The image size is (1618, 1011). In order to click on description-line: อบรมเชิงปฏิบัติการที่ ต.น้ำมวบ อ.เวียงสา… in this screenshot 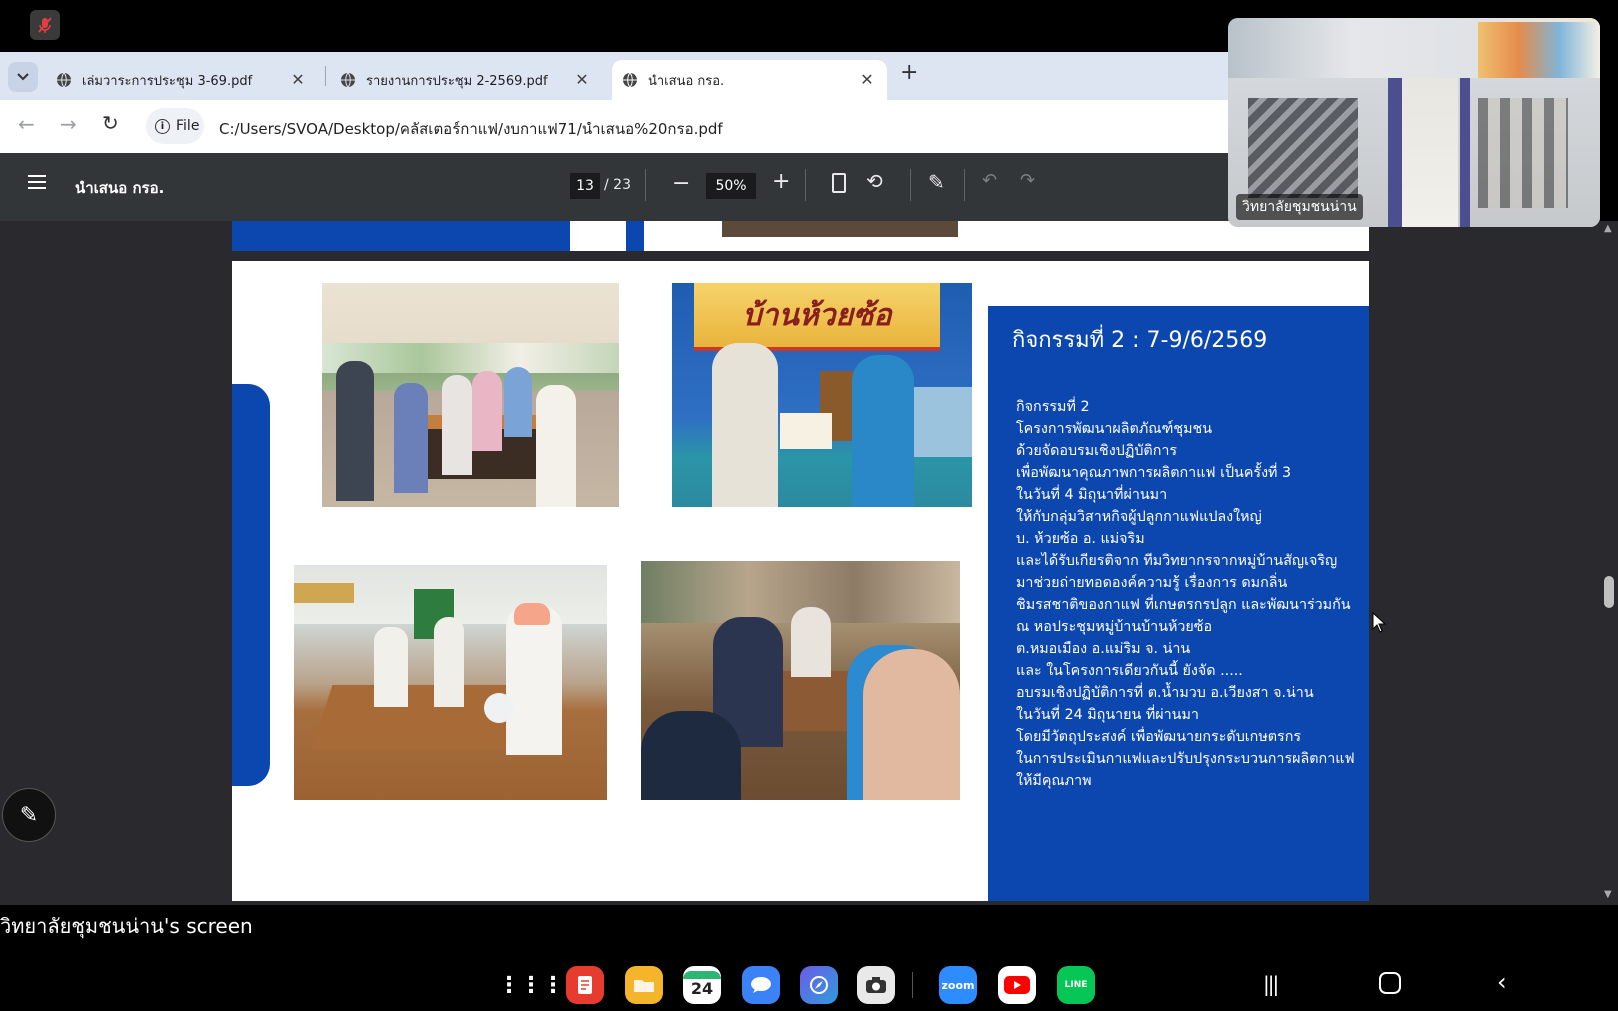, I will do `click(1165, 693)`.